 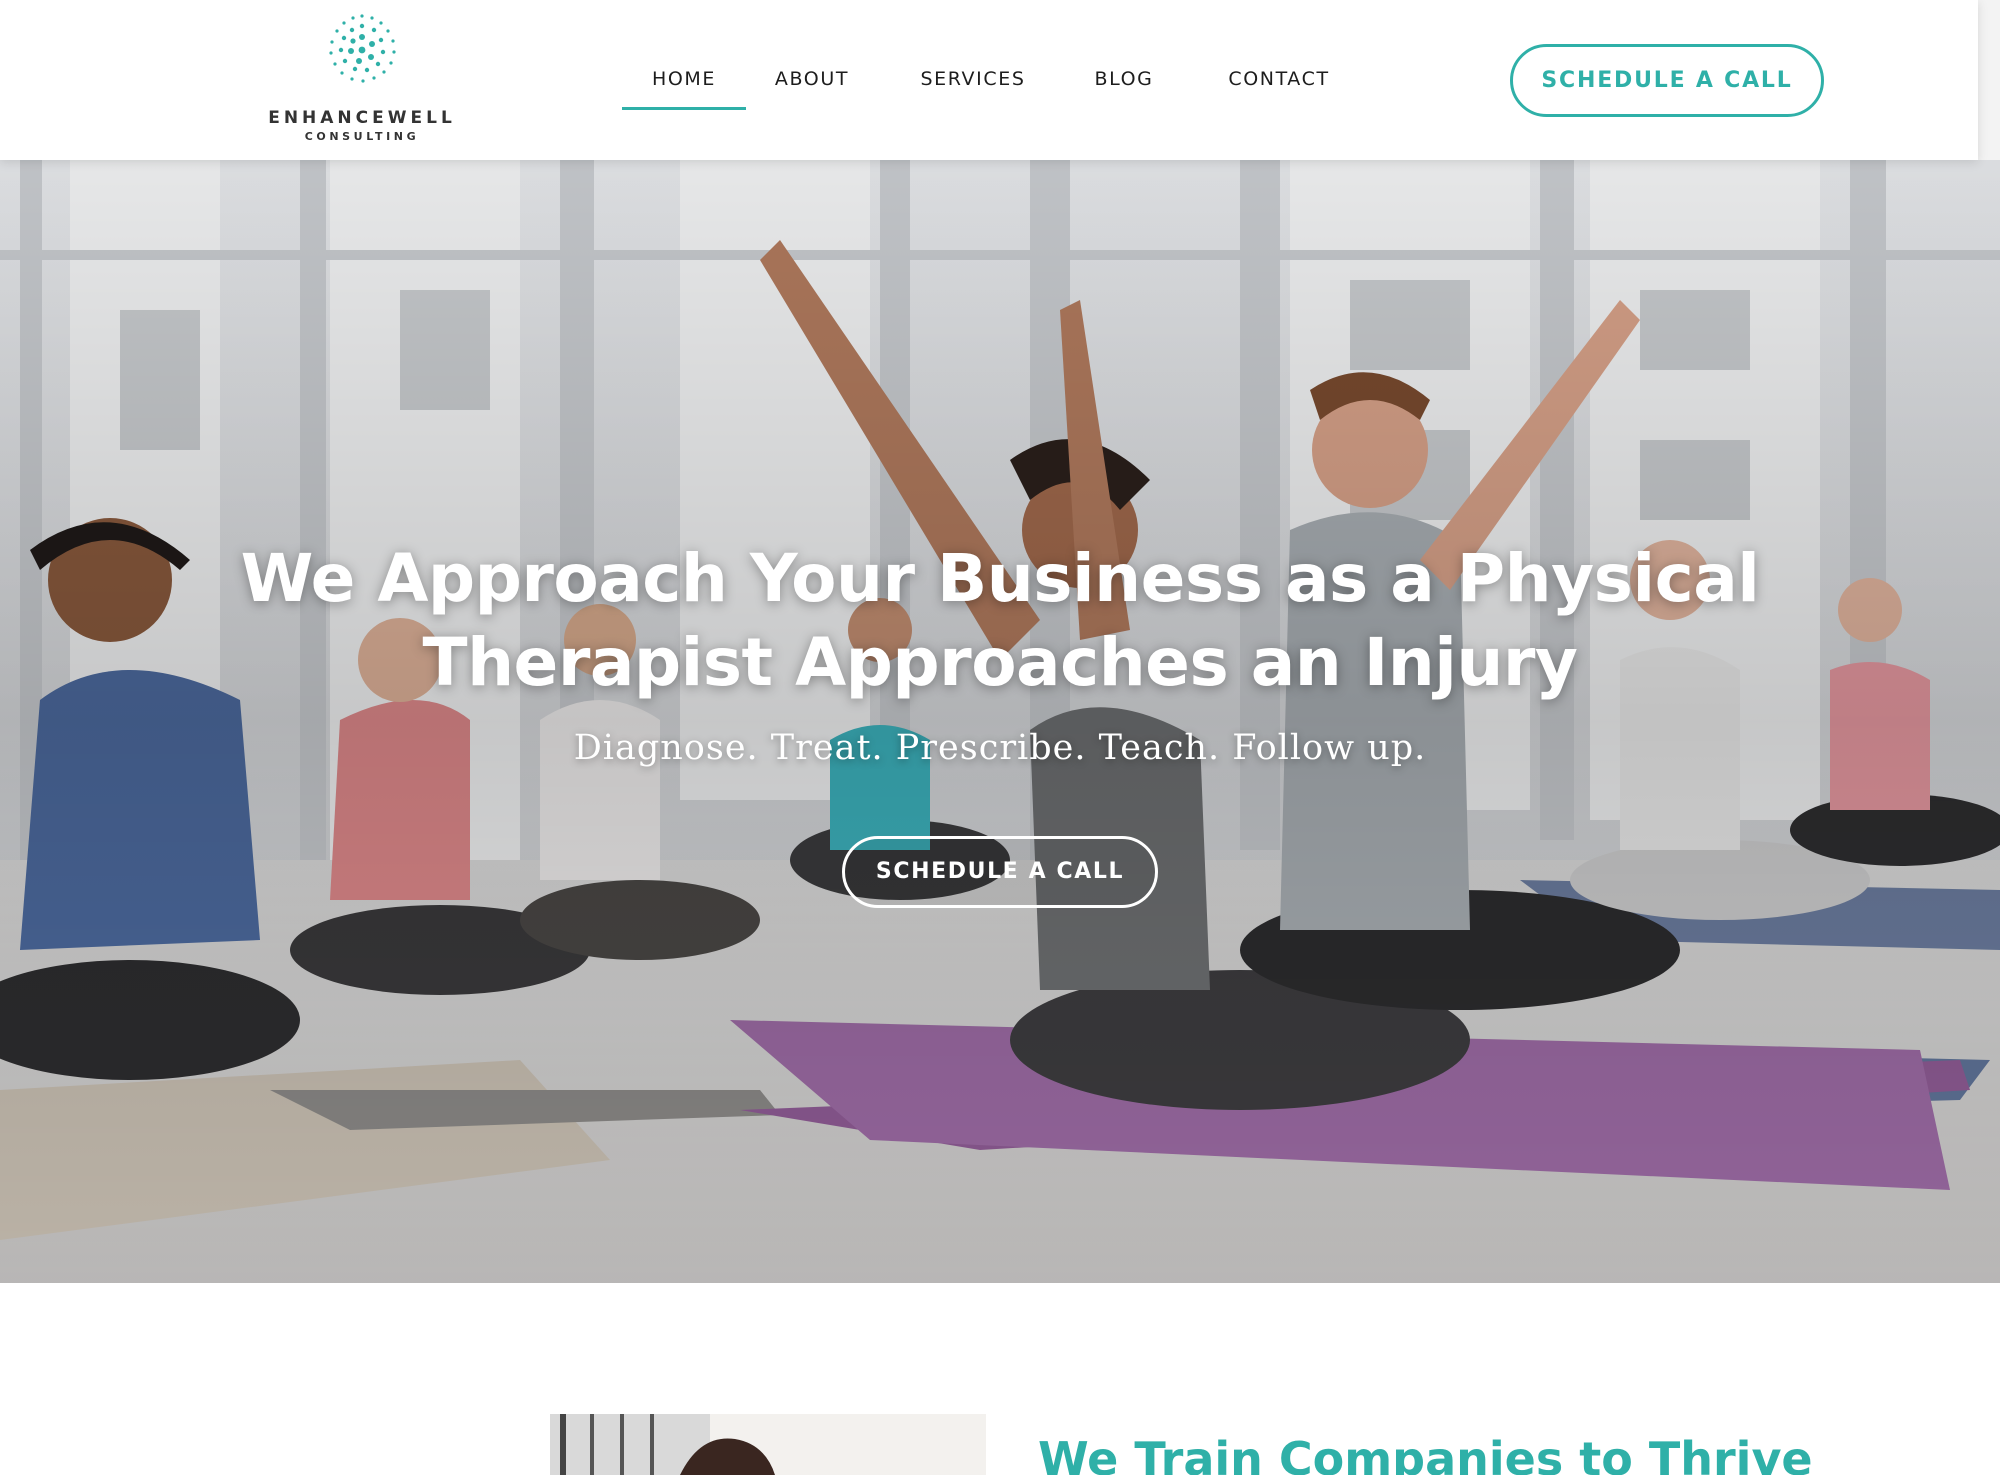 I want to click on nav-item-blog: BLOG, so click(x=1124, y=87).